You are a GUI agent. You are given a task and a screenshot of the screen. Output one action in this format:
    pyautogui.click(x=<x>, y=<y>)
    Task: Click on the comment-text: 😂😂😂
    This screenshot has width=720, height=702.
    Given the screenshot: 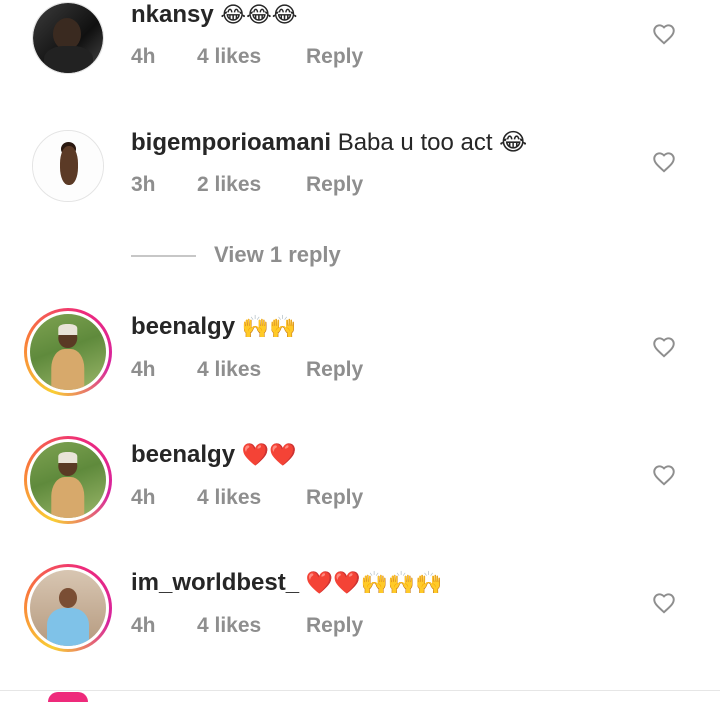 What is the action you would take?
    pyautogui.click(x=259, y=14)
    